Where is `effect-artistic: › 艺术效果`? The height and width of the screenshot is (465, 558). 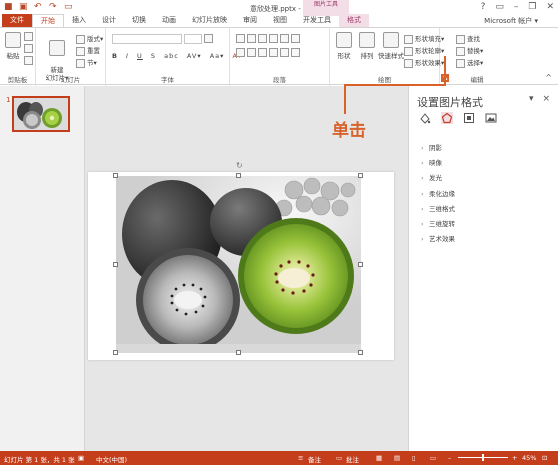 effect-artistic: › 艺术效果 is located at coordinates (438, 239).